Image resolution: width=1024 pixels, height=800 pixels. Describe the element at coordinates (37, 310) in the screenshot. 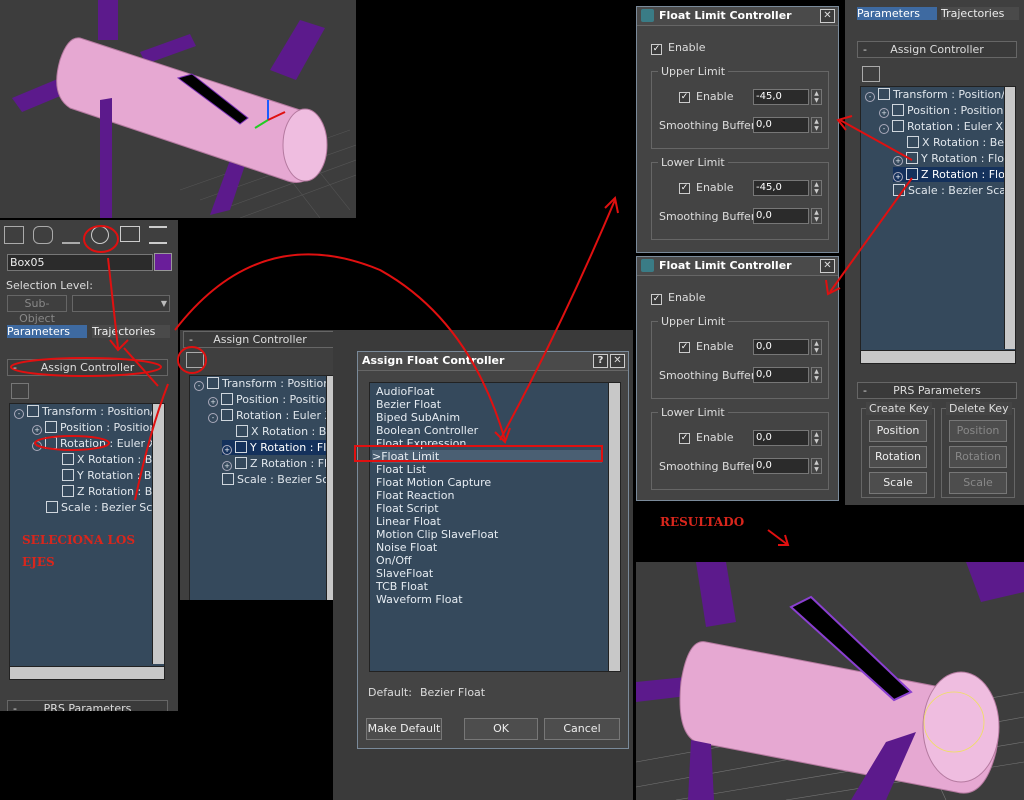

I see `subobject-button: Sub-Object` at that location.